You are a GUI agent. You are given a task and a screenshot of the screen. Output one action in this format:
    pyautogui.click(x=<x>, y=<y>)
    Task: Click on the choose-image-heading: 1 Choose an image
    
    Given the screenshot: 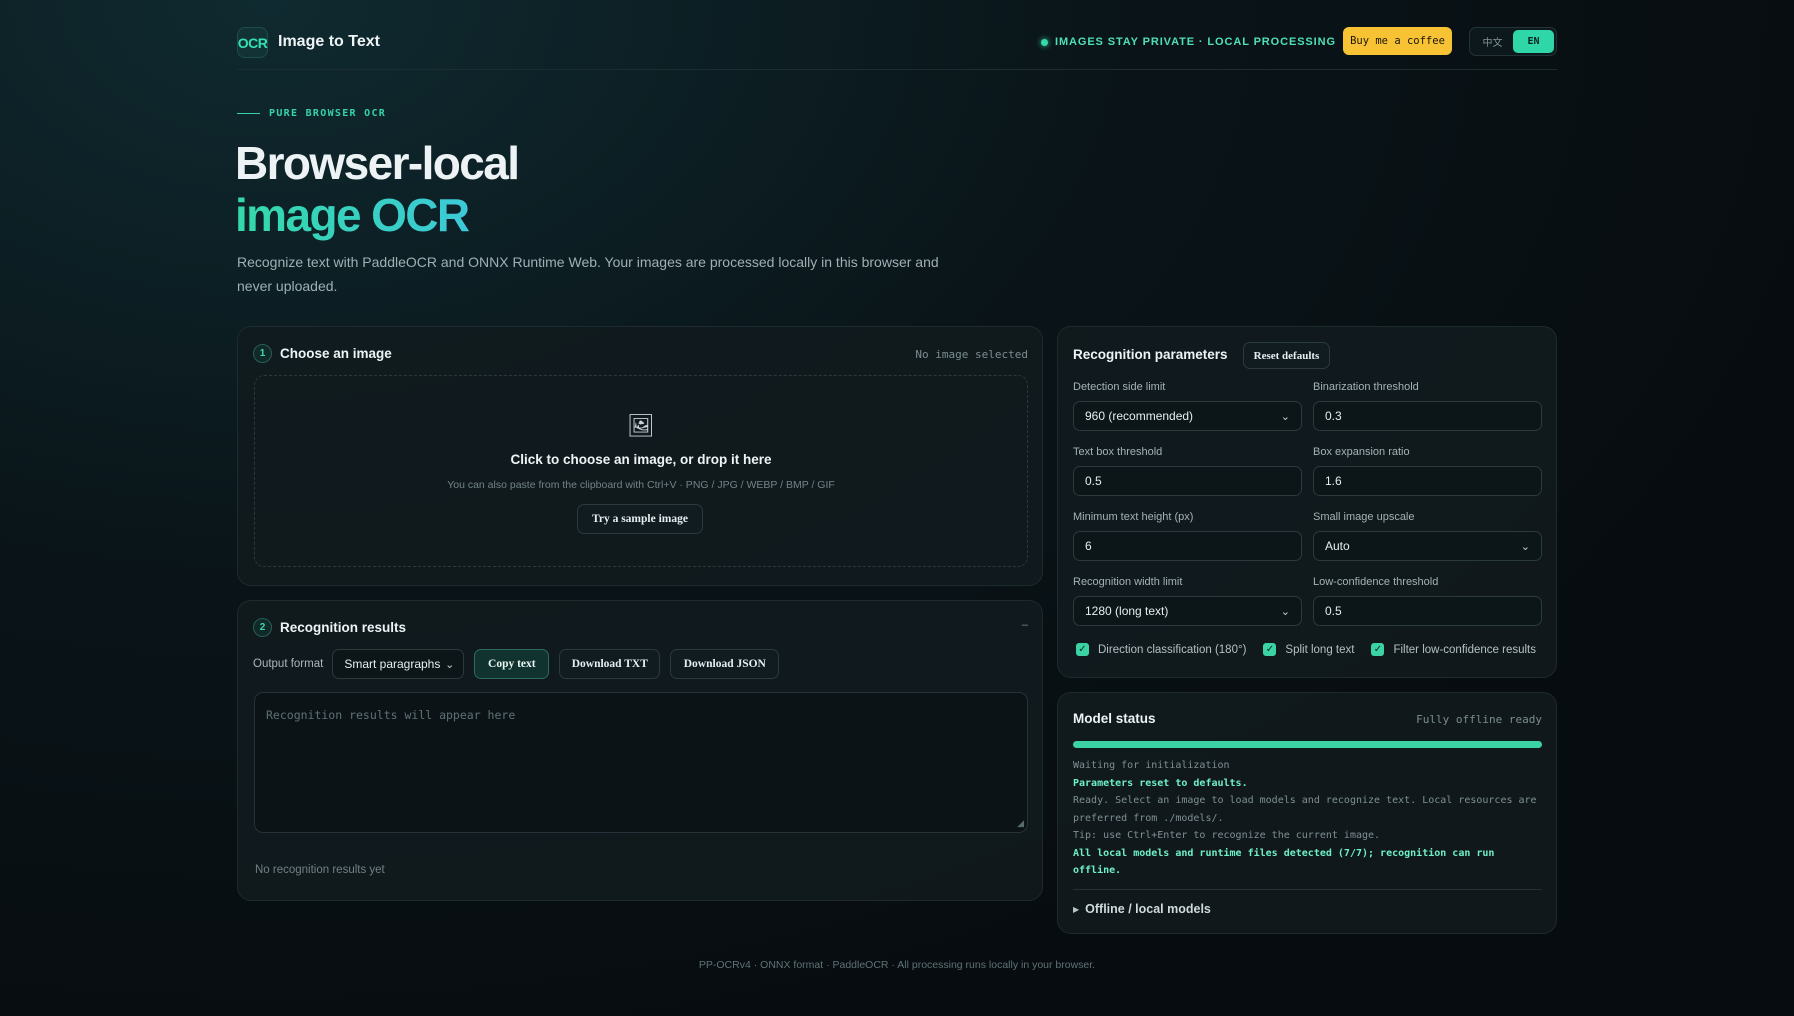 What is the action you would take?
    pyautogui.click(x=322, y=353)
    